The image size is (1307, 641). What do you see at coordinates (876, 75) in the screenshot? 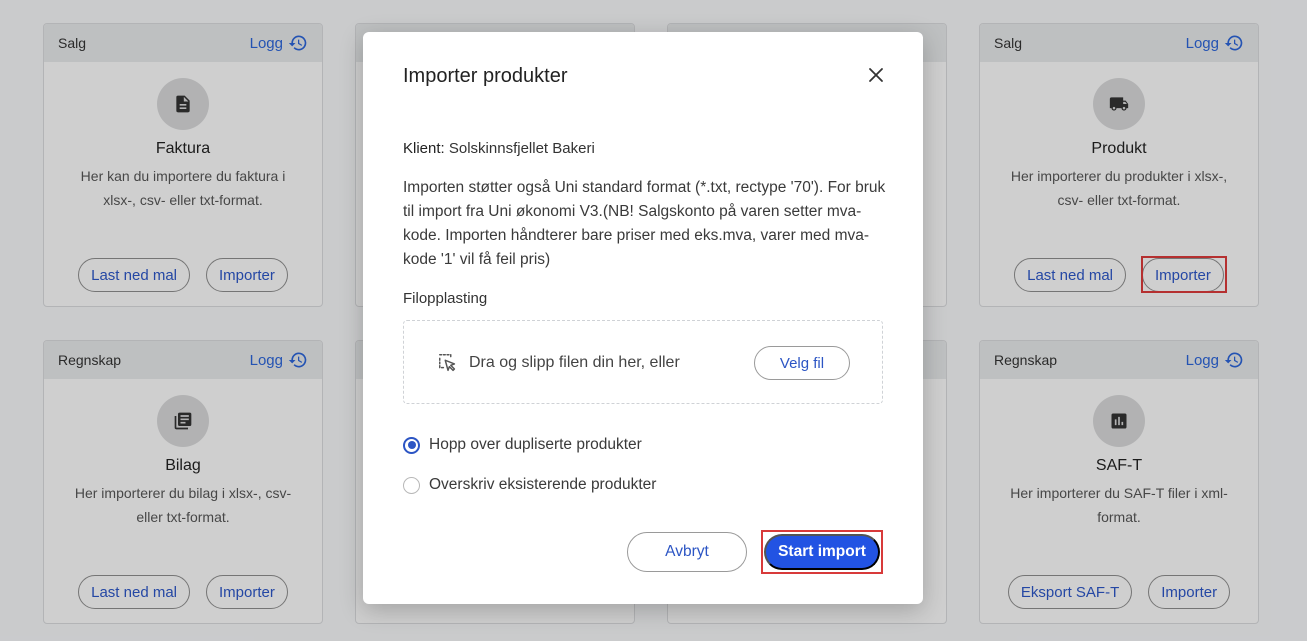
I see `close-icon` at bounding box center [876, 75].